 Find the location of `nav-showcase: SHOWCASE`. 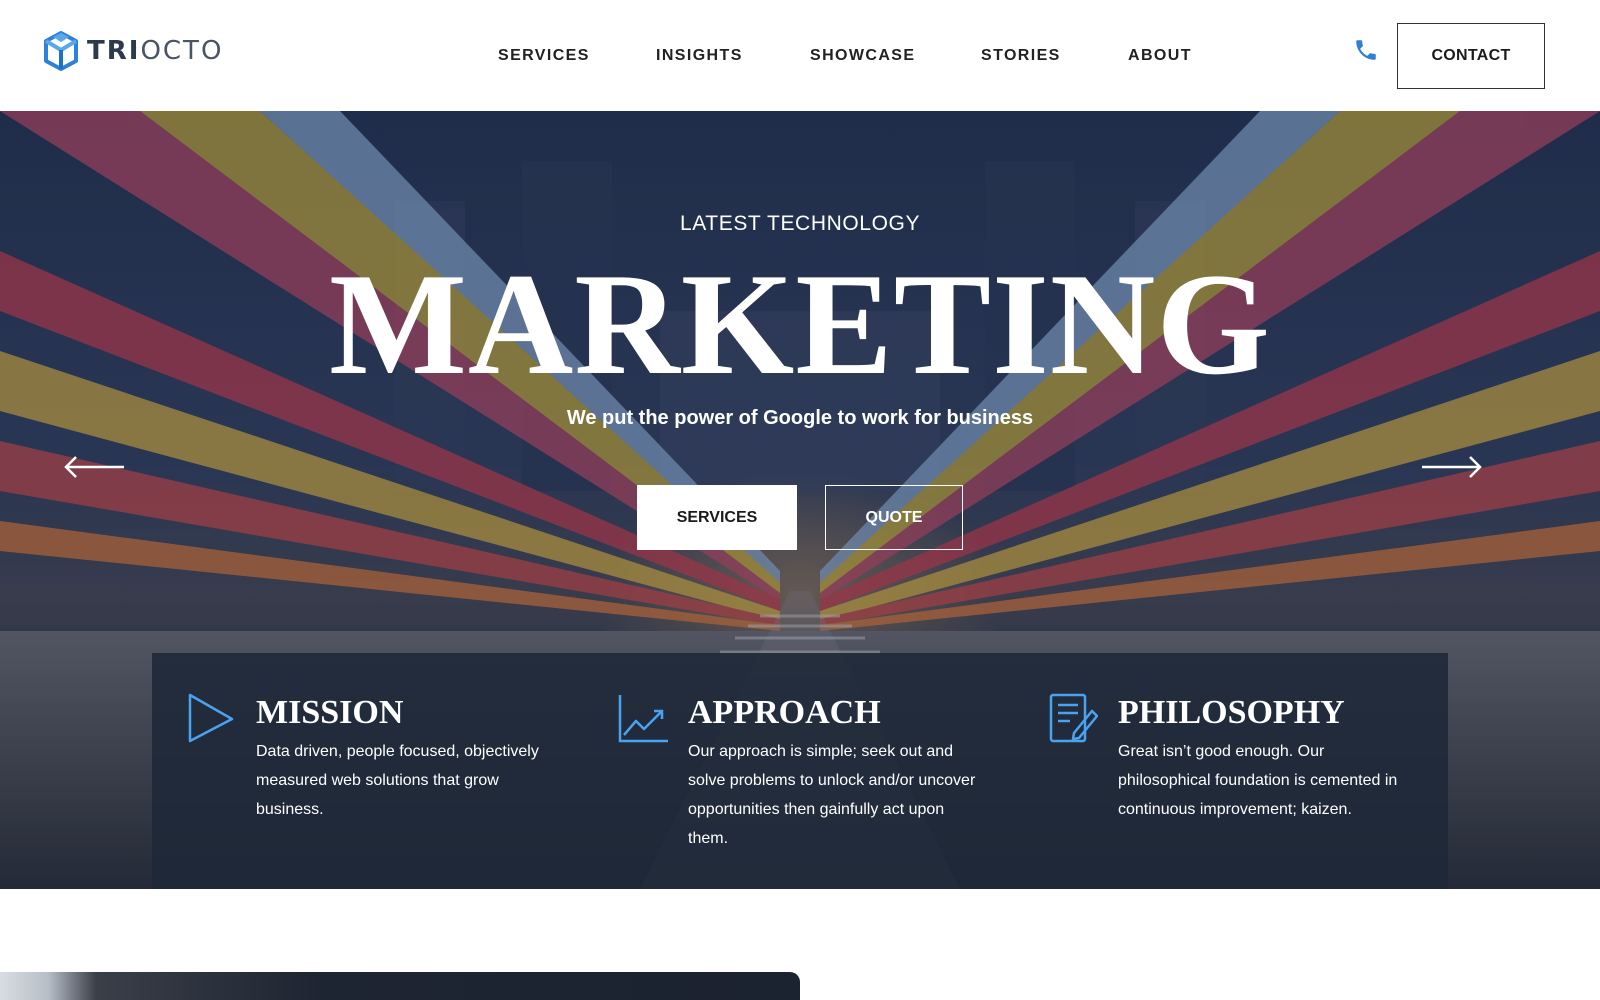

nav-showcase: SHOWCASE is located at coordinates (862, 56).